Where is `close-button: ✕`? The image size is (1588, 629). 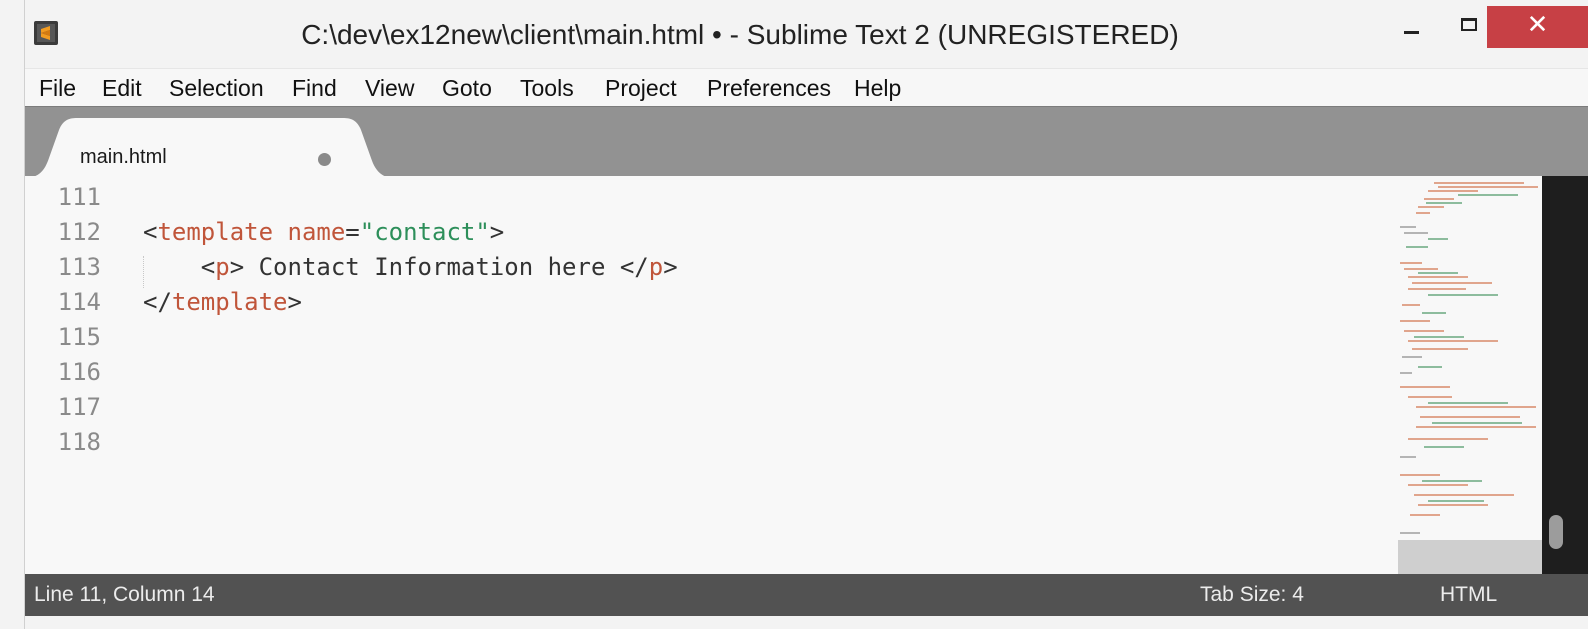
close-button: ✕ is located at coordinates (1537, 27).